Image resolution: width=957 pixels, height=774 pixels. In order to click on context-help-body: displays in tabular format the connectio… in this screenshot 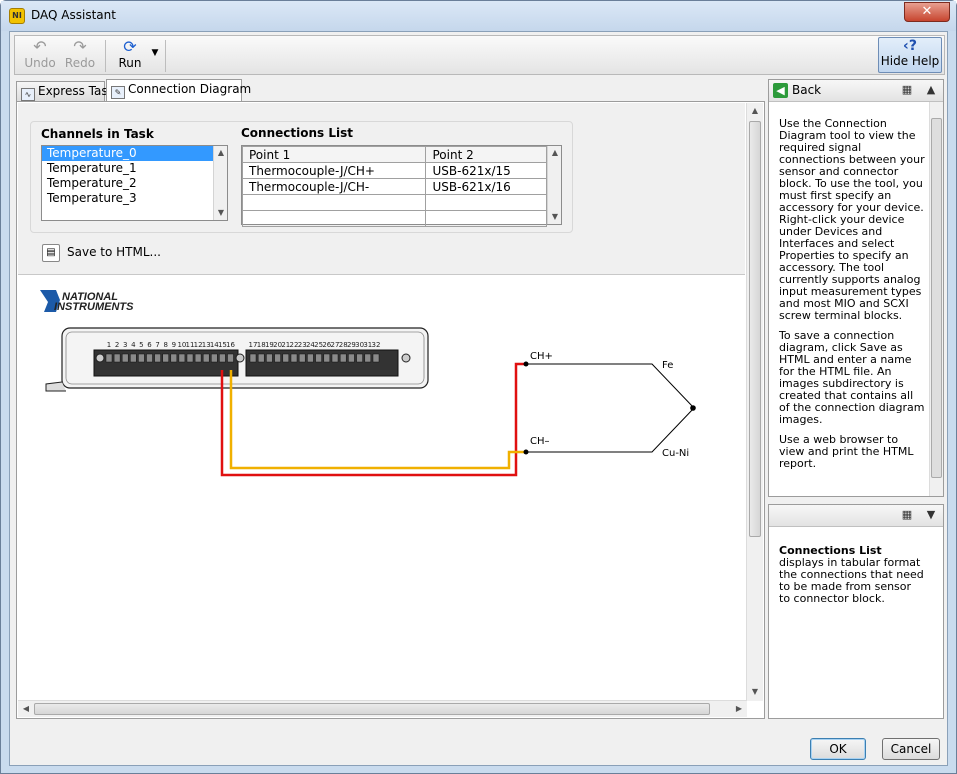, I will do `click(851, 580)`.